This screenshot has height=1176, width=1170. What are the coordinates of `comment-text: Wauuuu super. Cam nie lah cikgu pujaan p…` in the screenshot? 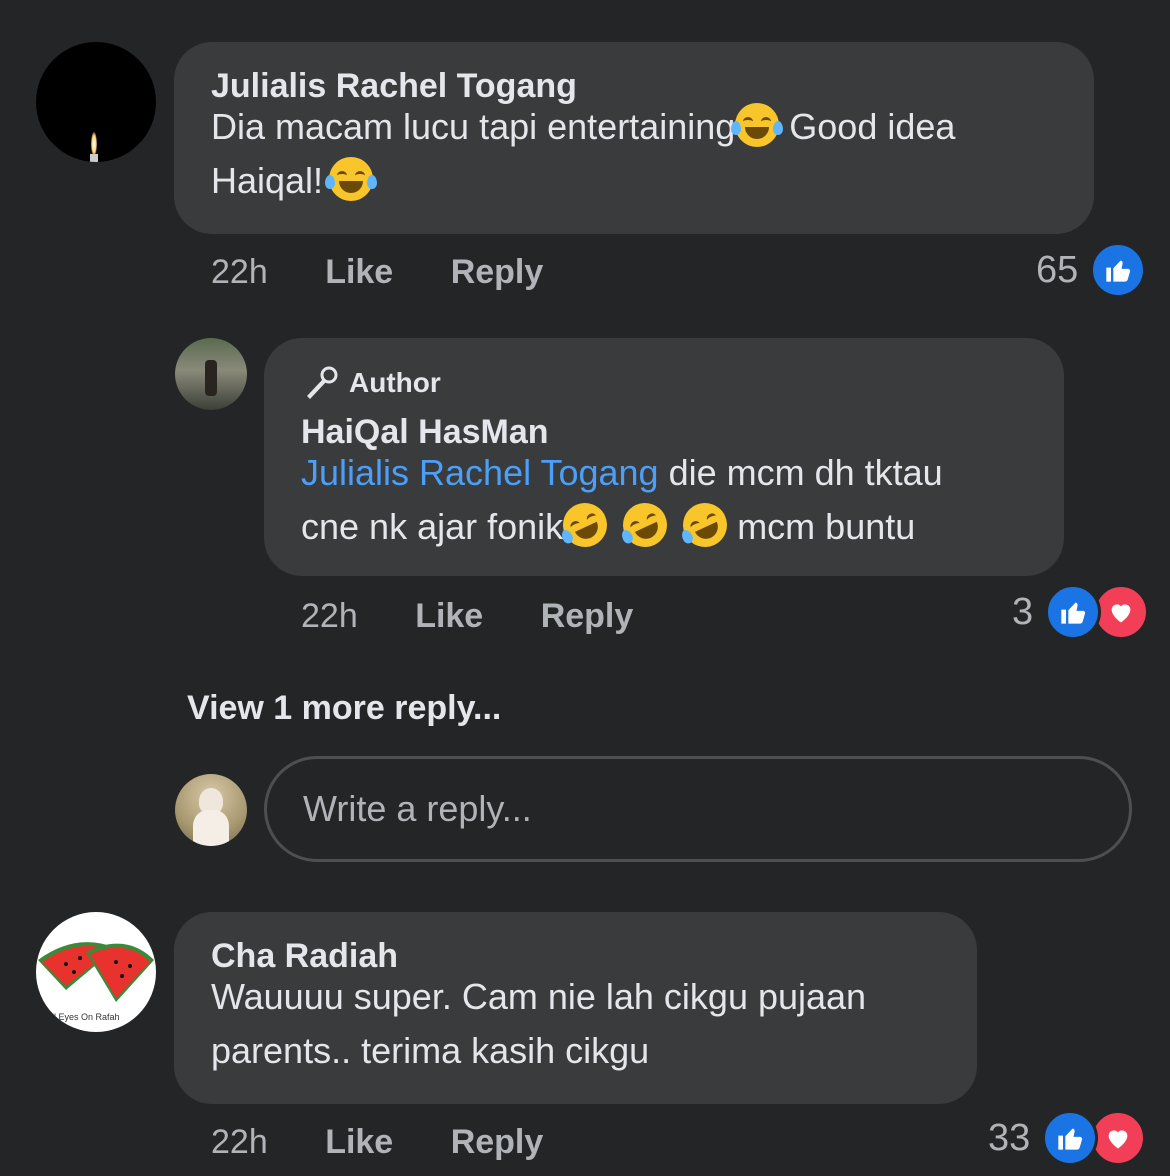 It's located at (539, 1023).